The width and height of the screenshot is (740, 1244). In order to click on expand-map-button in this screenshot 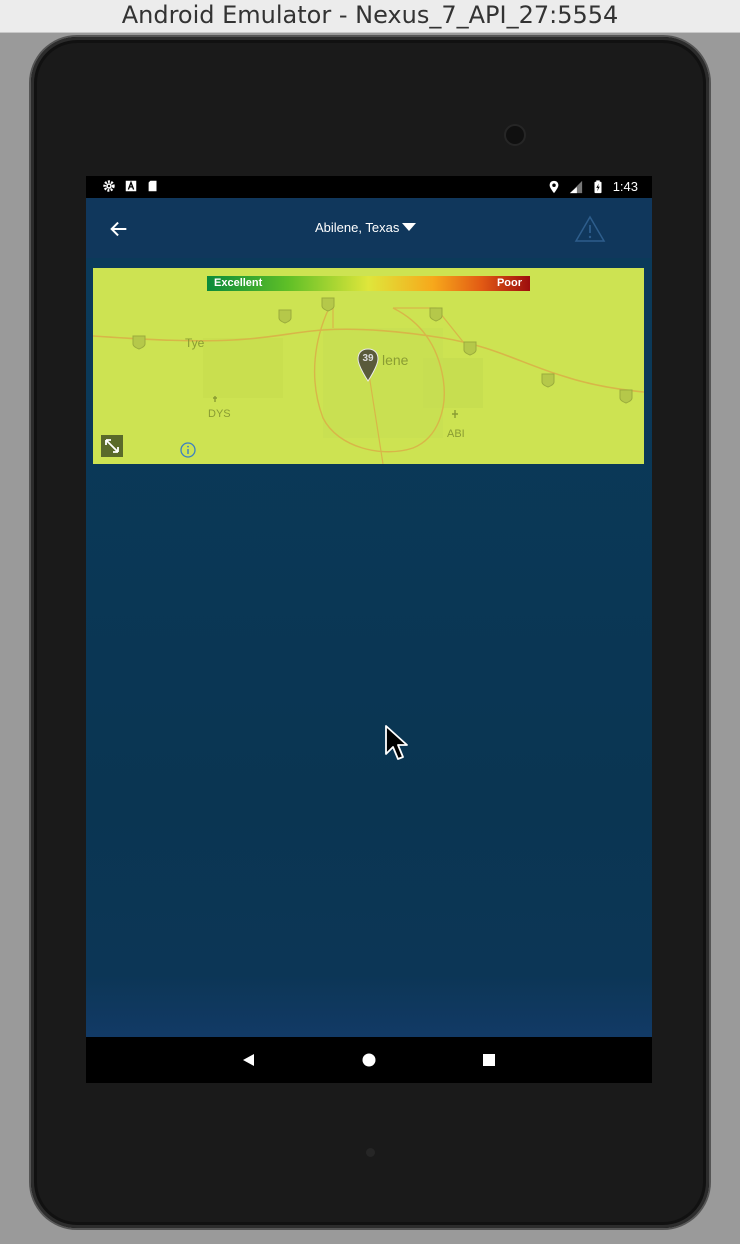, I will do `click(112, 446)`.